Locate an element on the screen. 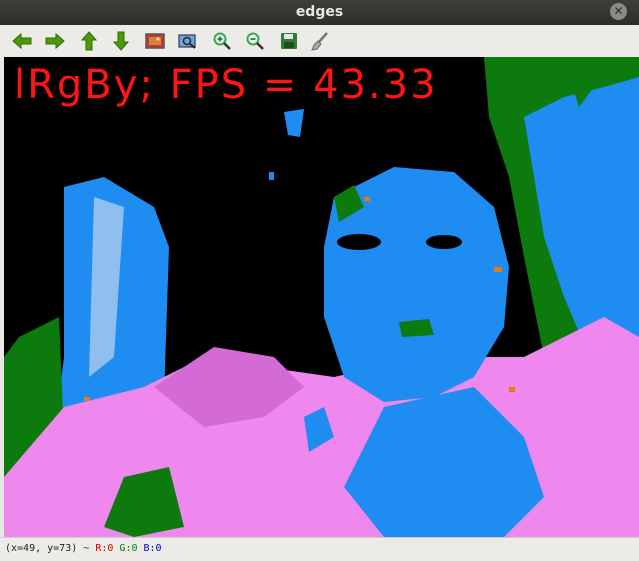 Image resolution: width=639 pixels, height=561 pixels. status-bar: (x=49, y=73) ~ R:0 G:0 B:0 is located at coordinates (319, 549).